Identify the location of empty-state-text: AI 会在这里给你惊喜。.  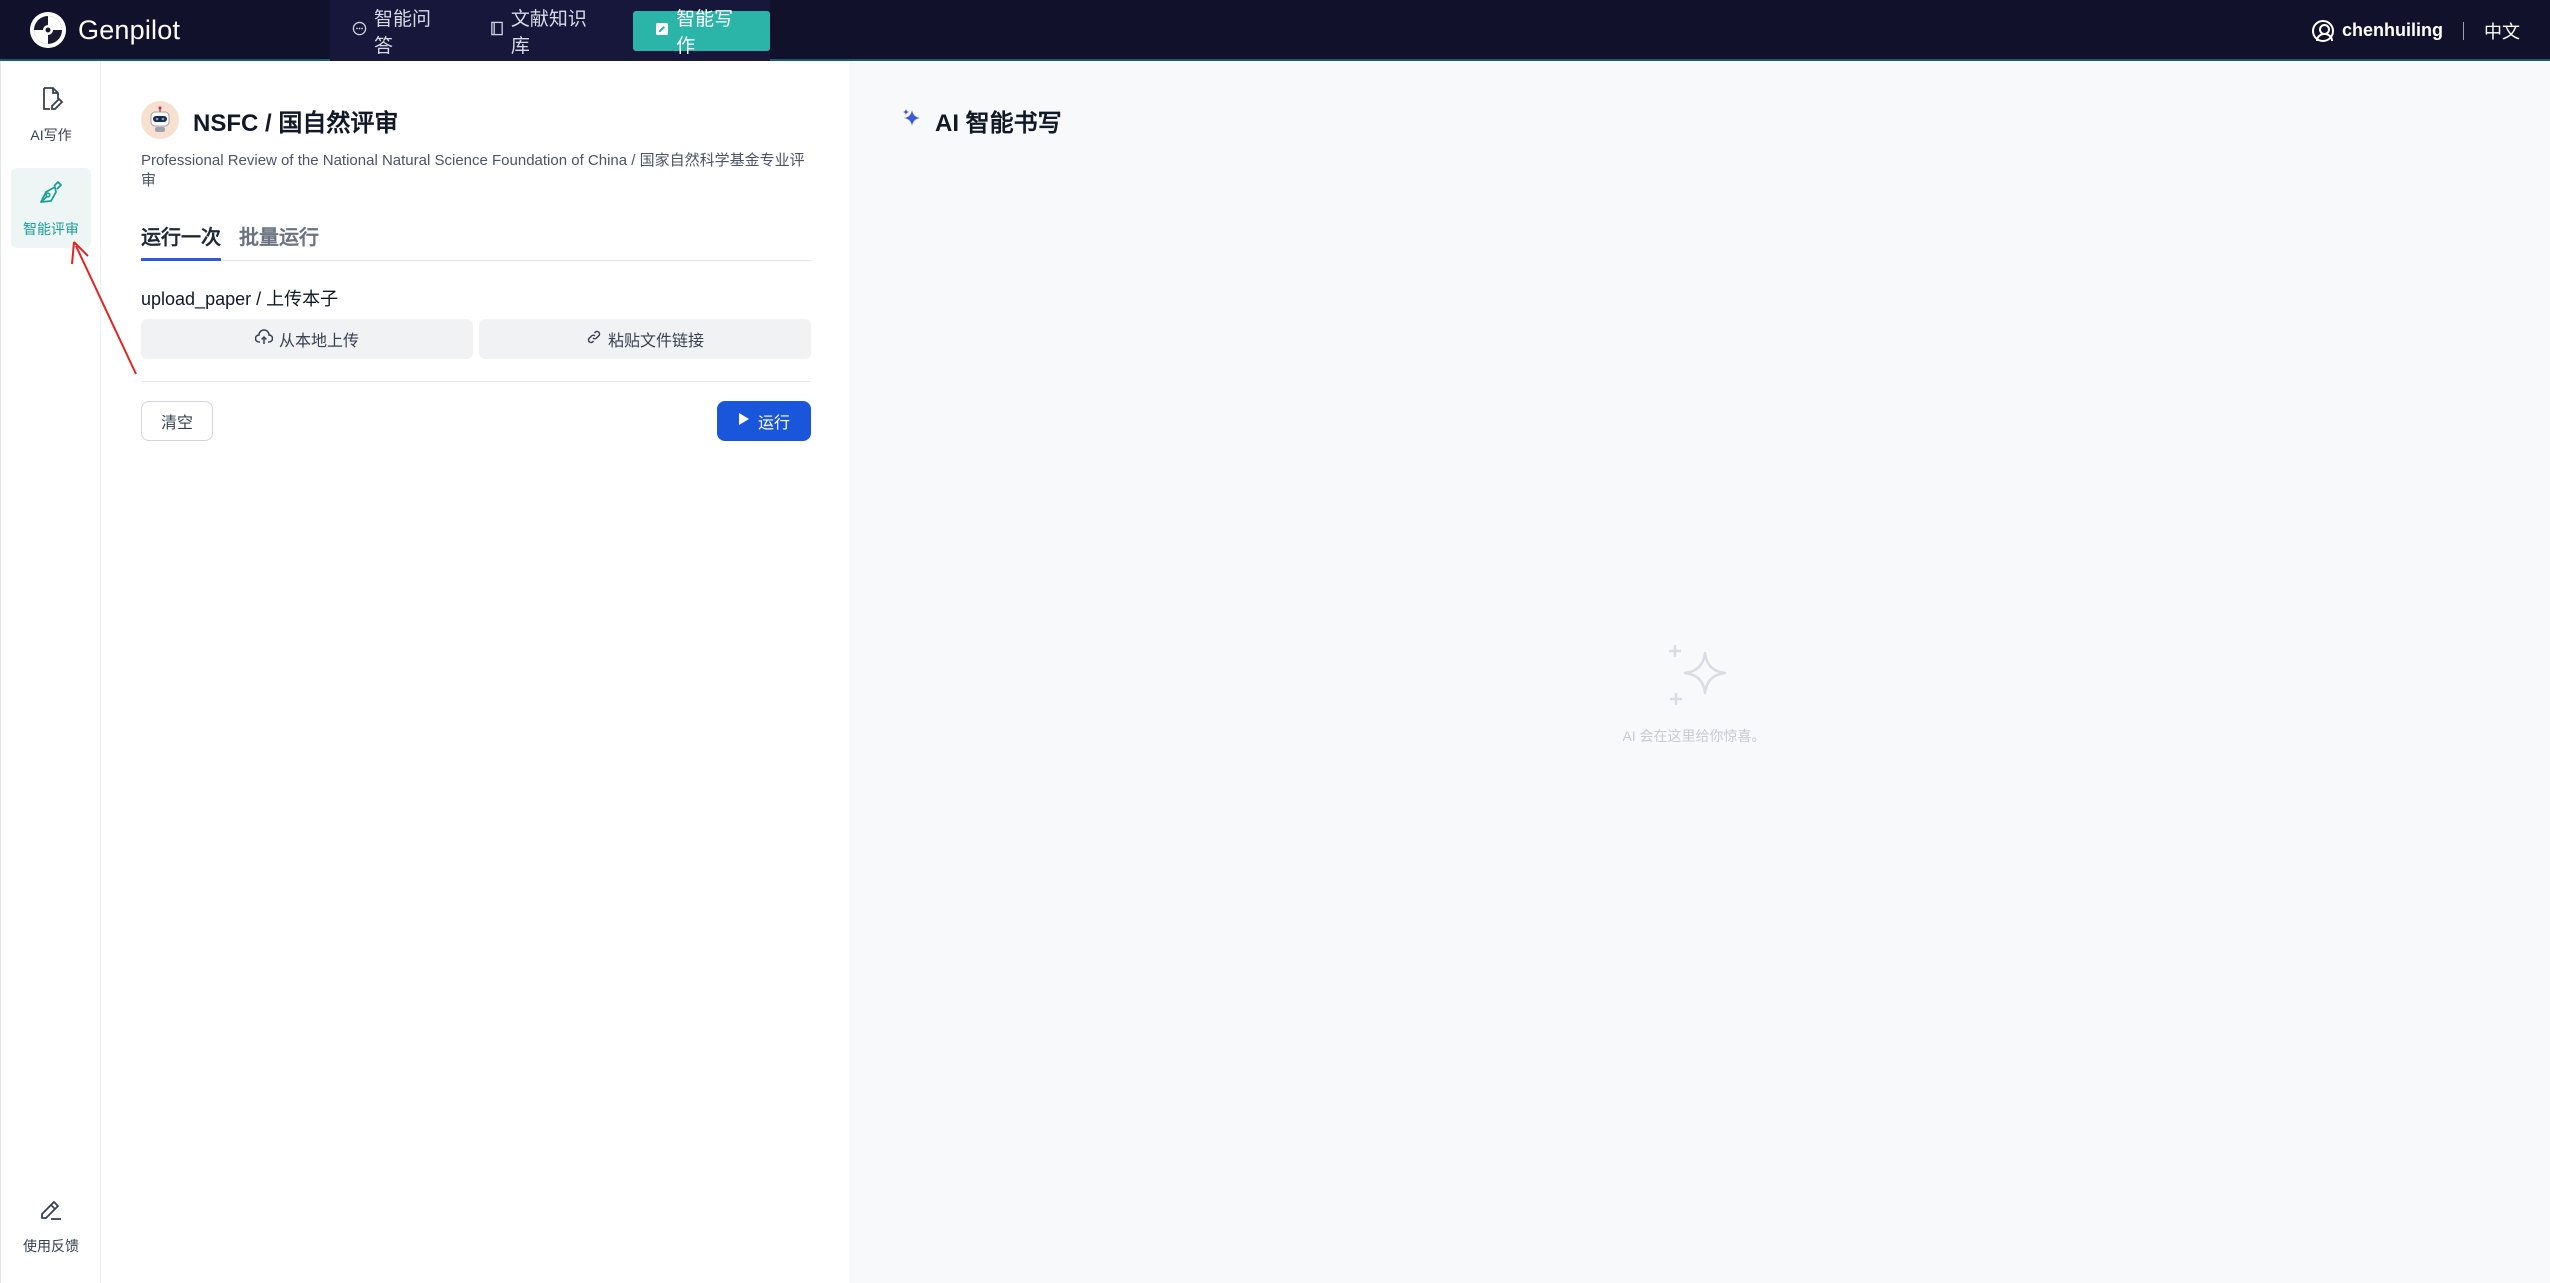
(1694, 736).